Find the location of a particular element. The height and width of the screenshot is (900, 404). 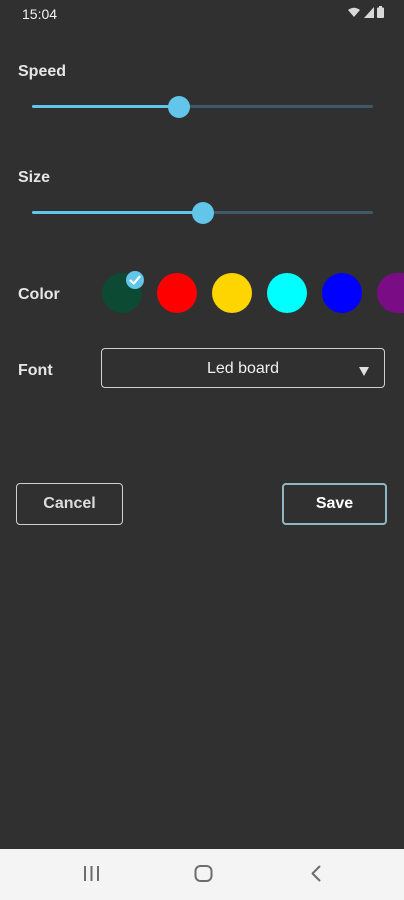

check-icon is located at coordinates (135, 280).